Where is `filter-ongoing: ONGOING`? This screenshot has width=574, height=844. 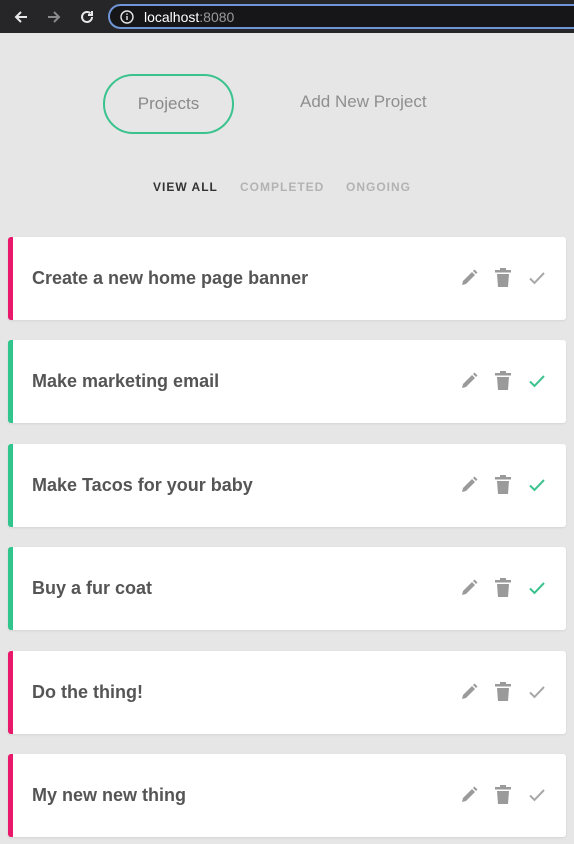 filter-ongoing: ONGOING is located at coordinates (378, 187).